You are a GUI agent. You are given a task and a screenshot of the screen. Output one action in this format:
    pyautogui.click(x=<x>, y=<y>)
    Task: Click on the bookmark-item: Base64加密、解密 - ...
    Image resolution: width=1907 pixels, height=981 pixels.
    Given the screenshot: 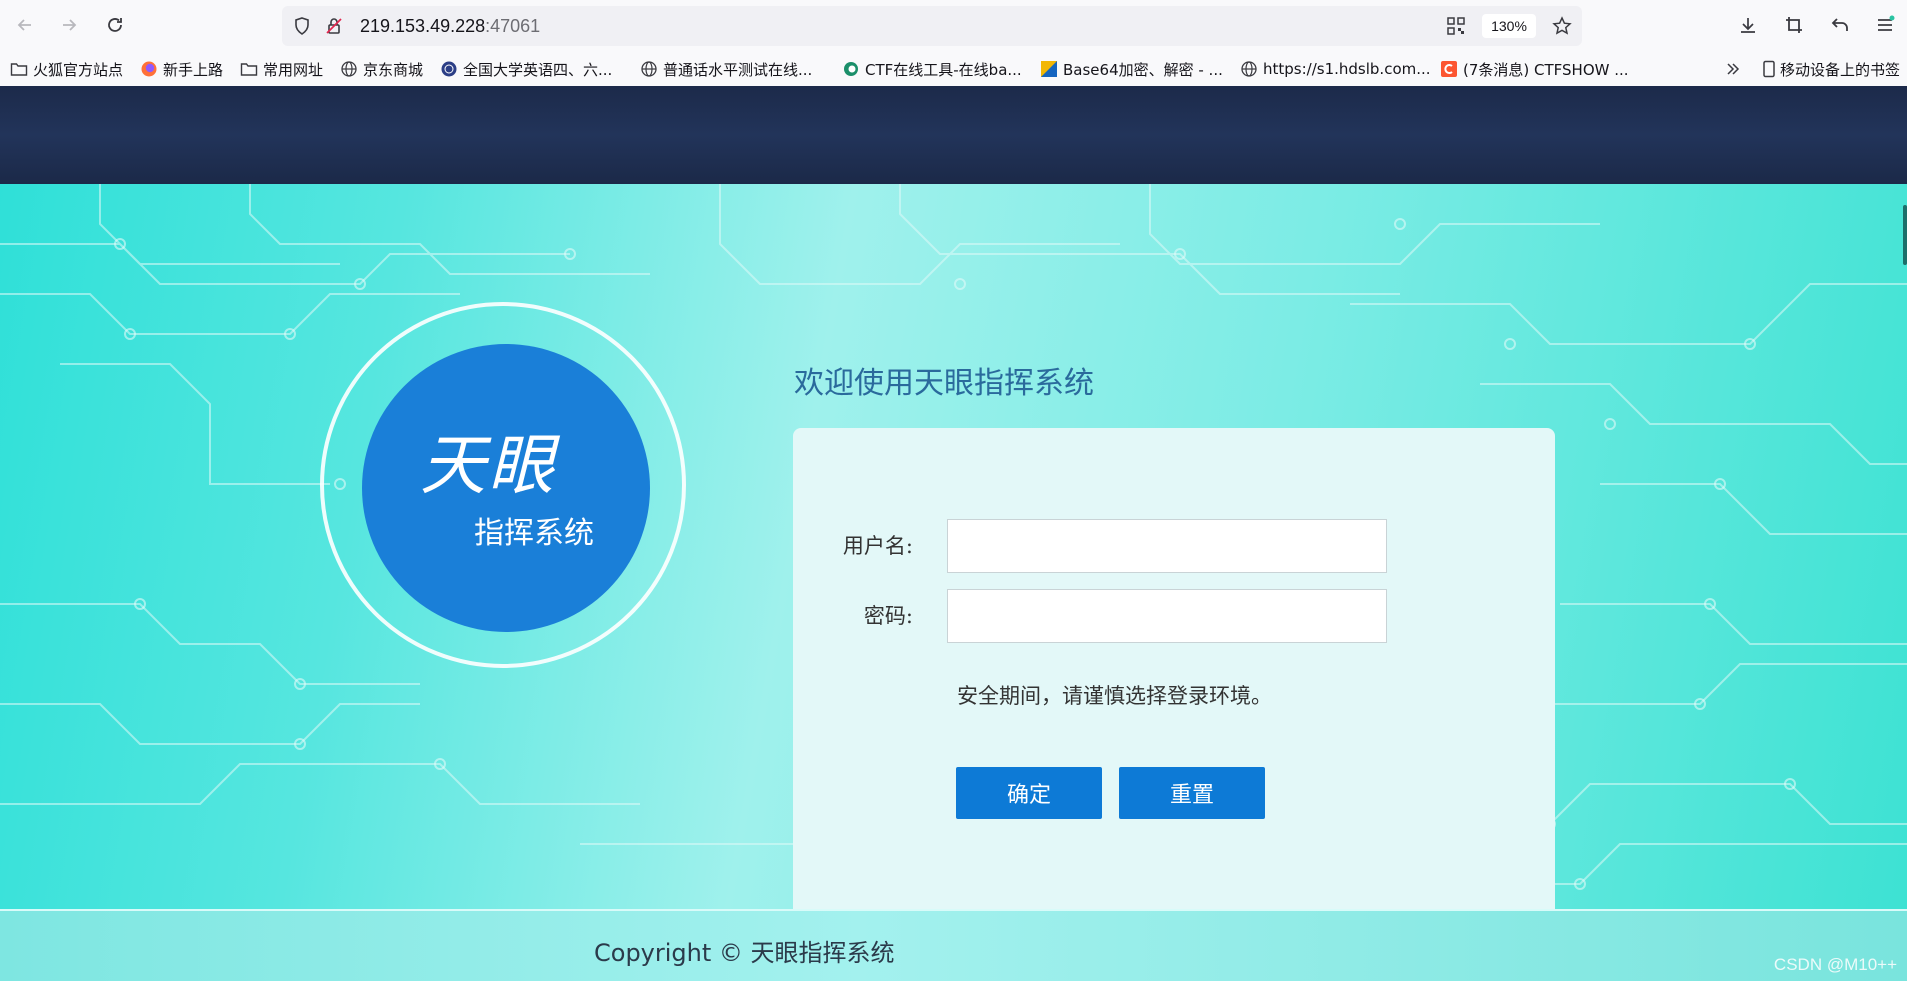 What is the action you would take?
    pyautogui.click(x=1131, y=69)
    